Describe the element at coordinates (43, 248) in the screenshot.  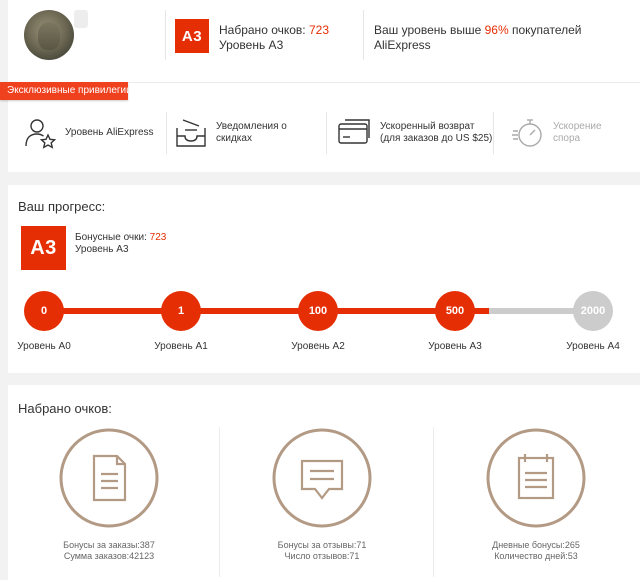
I see `progress-level-badge: А3` at that location.